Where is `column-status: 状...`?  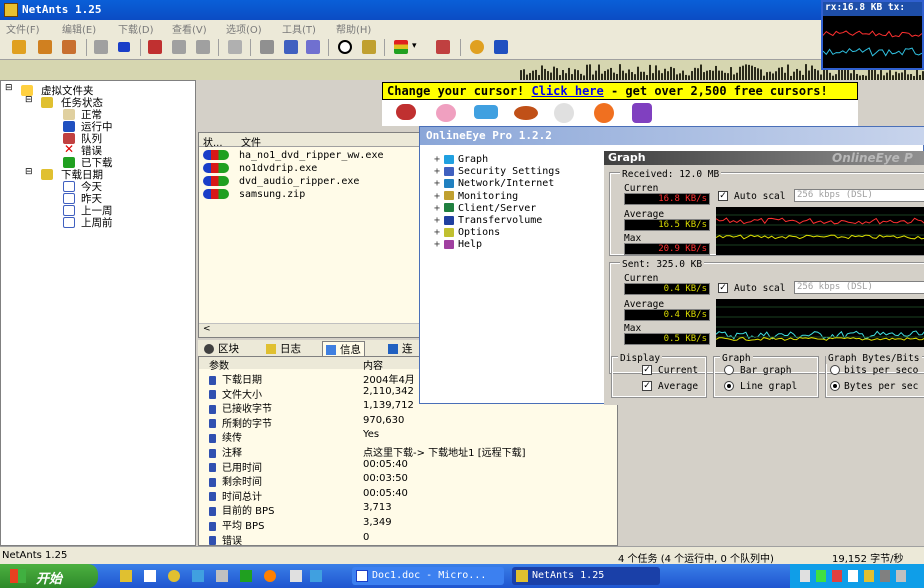
column-status: 状... is located at coordinates (213, 141).